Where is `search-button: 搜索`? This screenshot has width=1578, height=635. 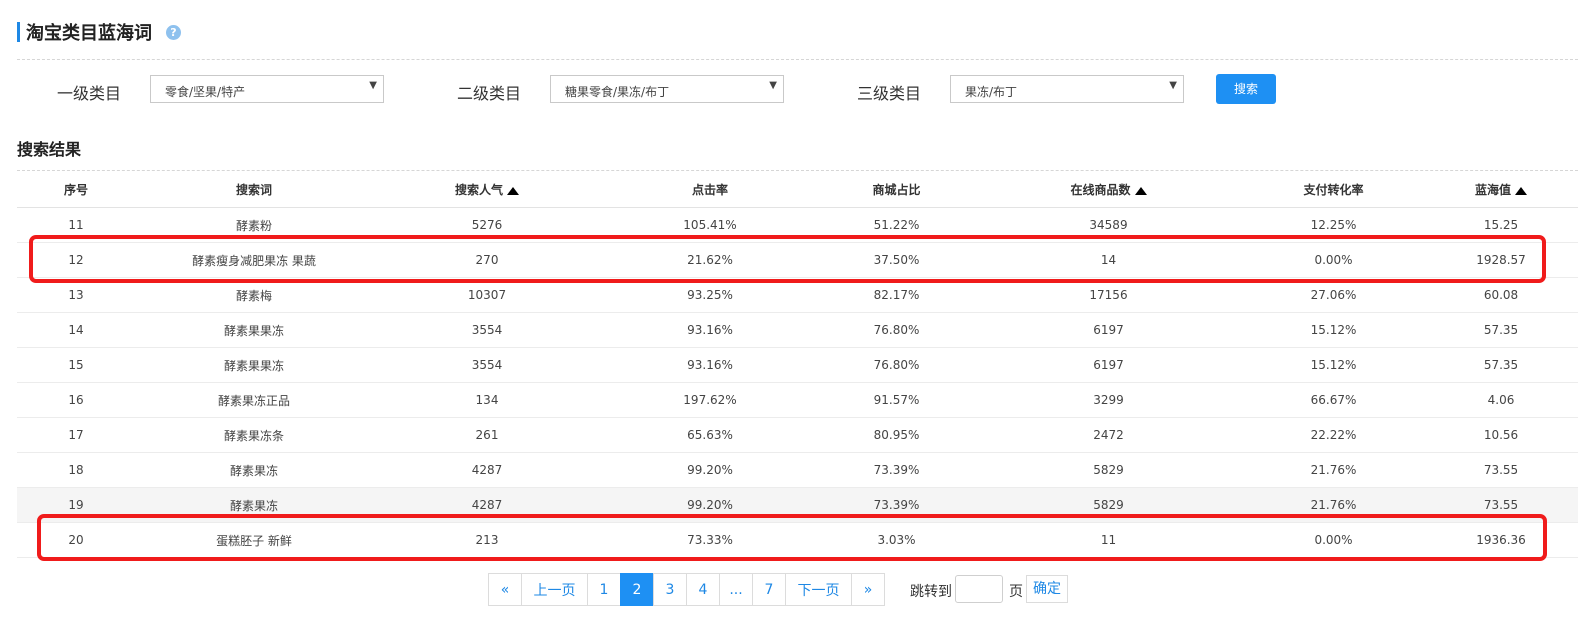
search-button: 搜索 is located at coordinates (1246, 89).